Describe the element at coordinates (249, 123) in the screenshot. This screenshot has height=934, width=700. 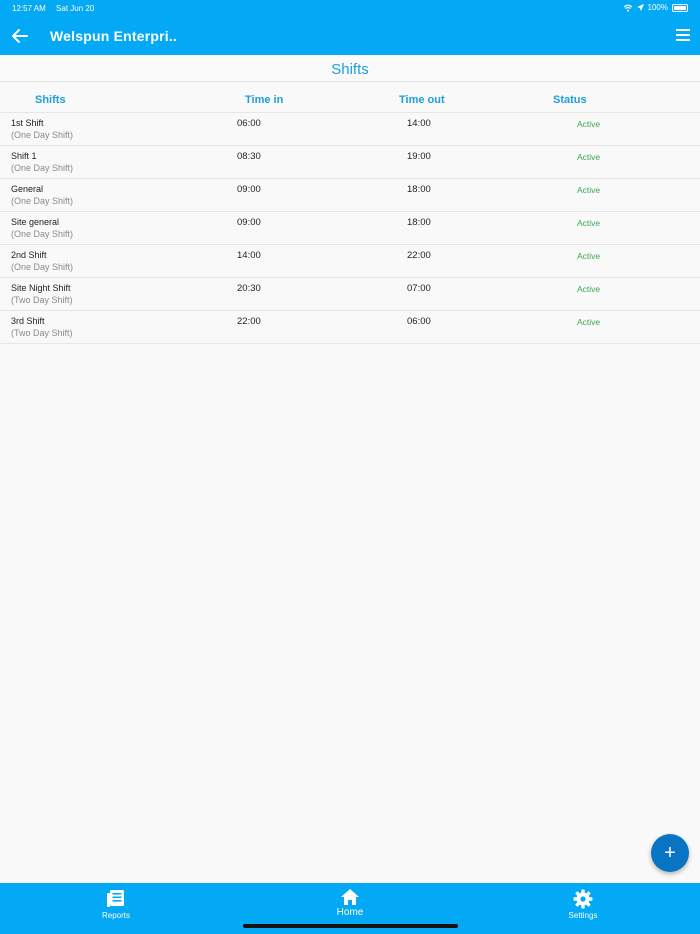
I see `shift-time-in: 06:00` at that location.